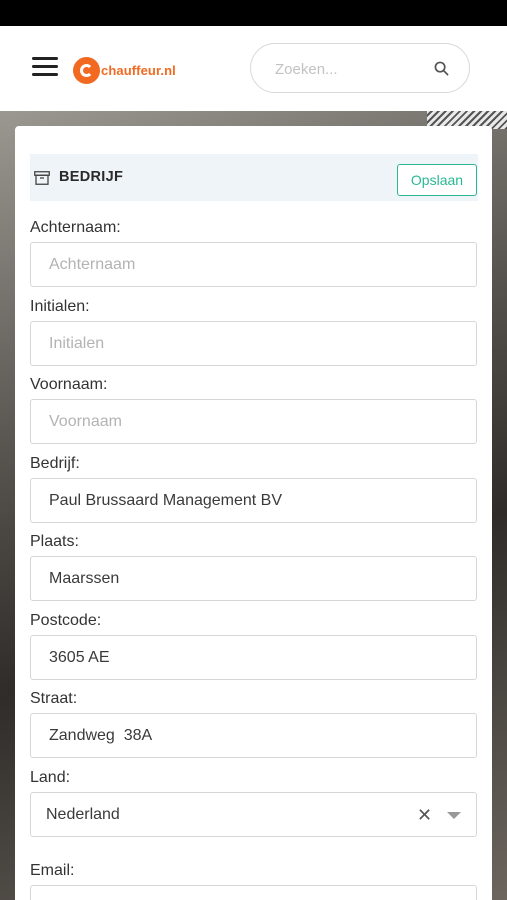 This screenshot has height=900, width=507. Describe the element at coordinates (253, 735) in the screenshot. I see `straat-input` at that location.